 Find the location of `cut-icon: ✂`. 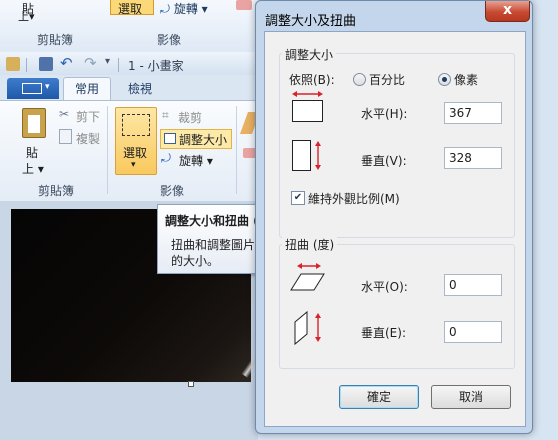

cut-icon: ✂ is located at coordinates (64, 114).